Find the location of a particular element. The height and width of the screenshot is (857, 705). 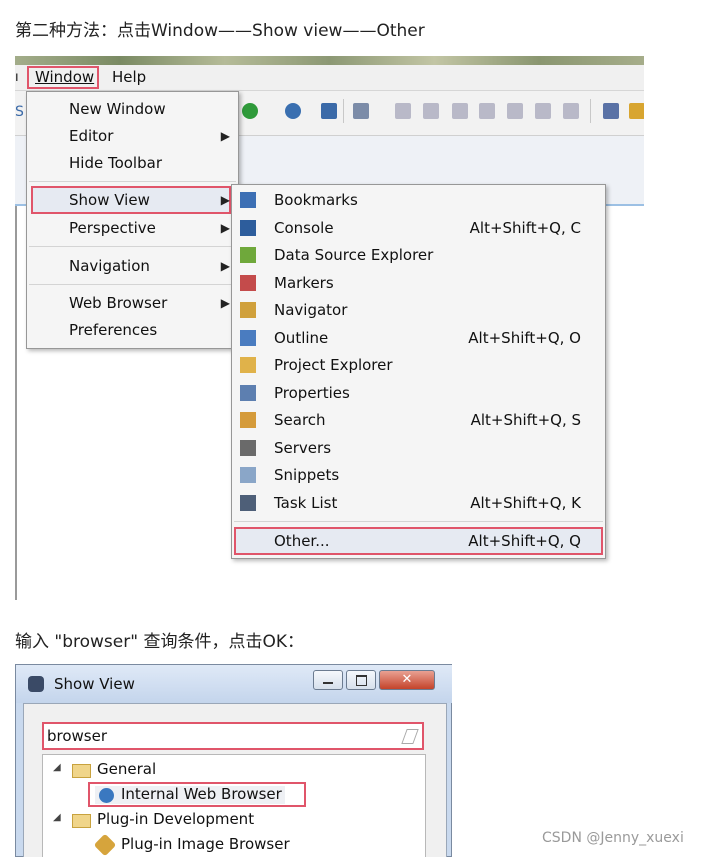

menu-item-show-view: Show View ▶ is located at coordinates (132, 200).